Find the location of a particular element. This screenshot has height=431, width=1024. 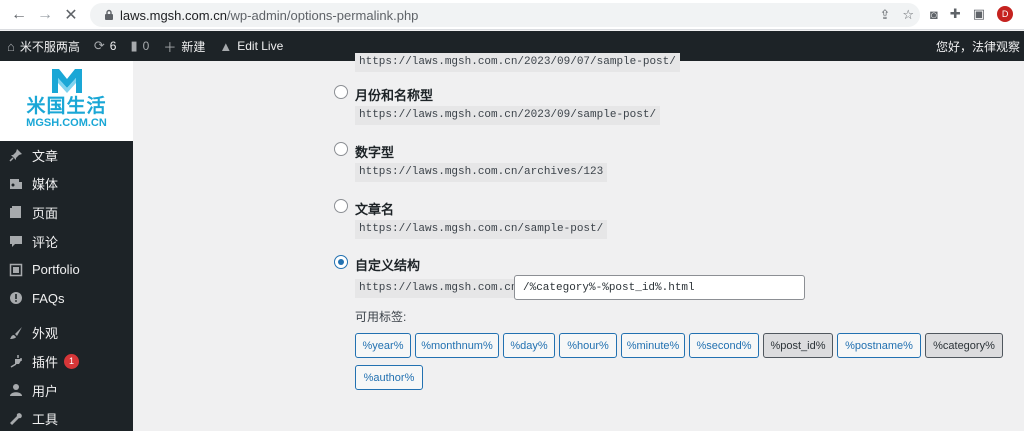

site-logo: 米国生活 MGSH.COM.CN is located at coordinates (66, 101).